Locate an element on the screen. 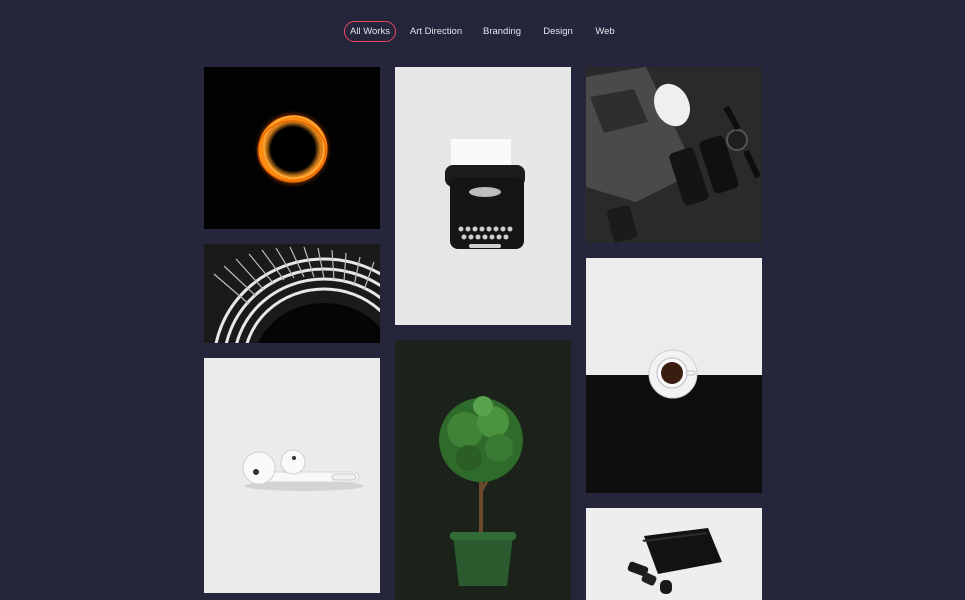  spiral-architecture-image is located at coordinates (292, 293).